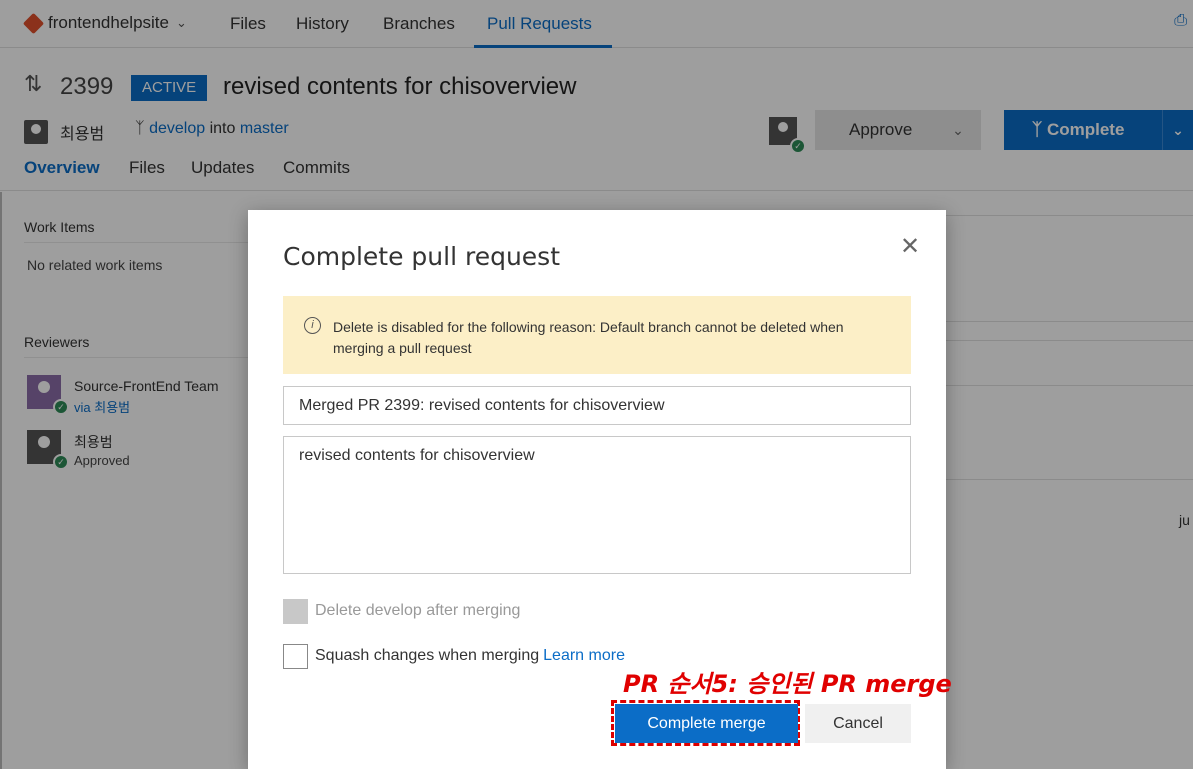 This screenshot has width=1193, height=769. What do you see at coordinates (422, 256) in the screenshot?
I see `dialog-title: Complete pull request` at bounding box center [422, 256].